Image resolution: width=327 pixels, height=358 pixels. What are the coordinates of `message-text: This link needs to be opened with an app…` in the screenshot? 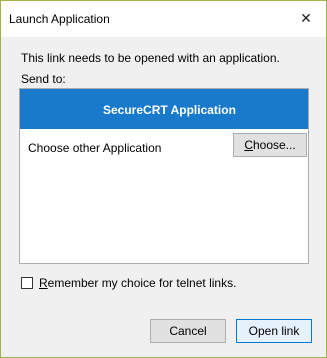 It's located at (150, 58).